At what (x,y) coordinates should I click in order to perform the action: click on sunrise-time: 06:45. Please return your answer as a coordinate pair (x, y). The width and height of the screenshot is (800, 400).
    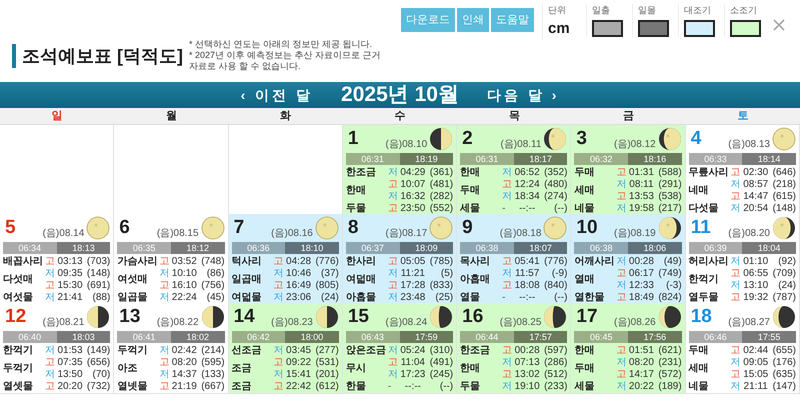
    Looking at the image, I should click on (601, 337).